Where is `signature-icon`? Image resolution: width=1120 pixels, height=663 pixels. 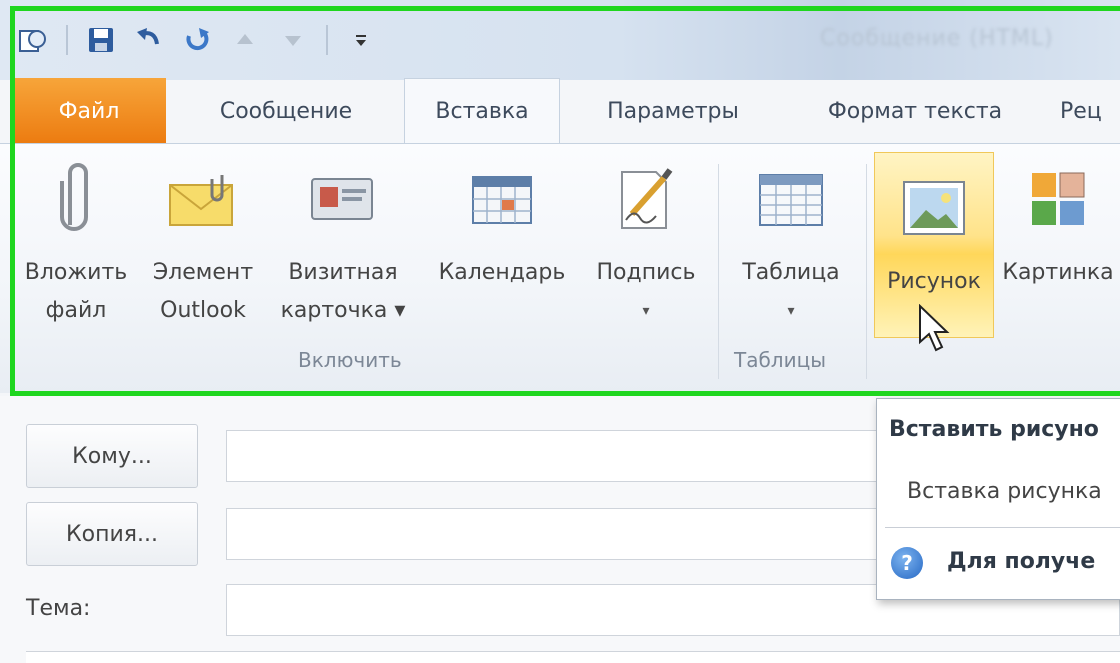 signature-icon is located at coordinates (646, 199).